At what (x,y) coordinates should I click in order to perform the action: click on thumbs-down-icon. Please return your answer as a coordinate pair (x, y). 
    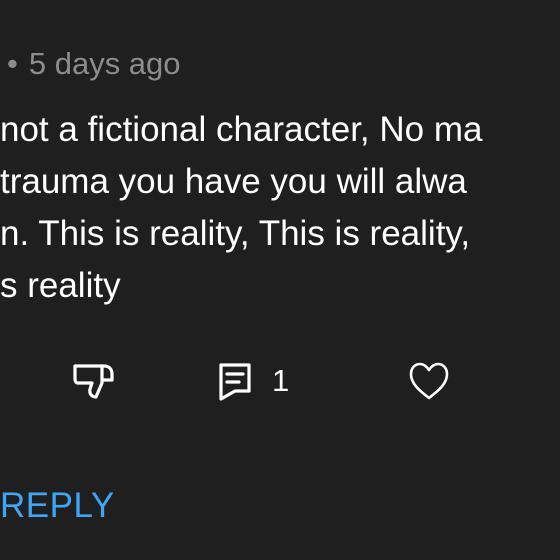
    Looking at the image, I should click on (95, 381).